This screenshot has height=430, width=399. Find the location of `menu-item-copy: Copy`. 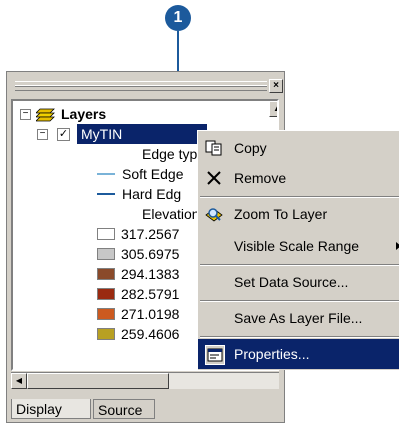

menu-item-copy: Copy is located at coordinates (298, 148).